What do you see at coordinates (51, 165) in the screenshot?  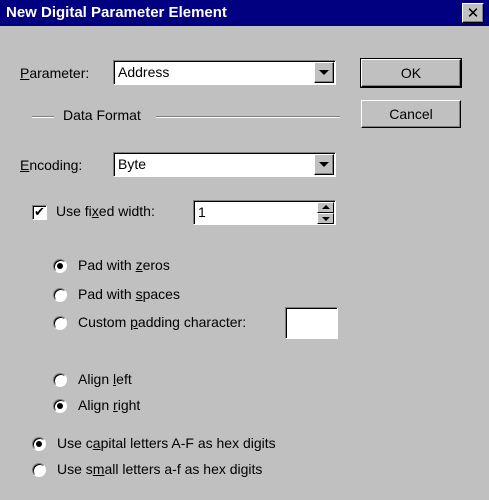 I see `encoding-label: Encoding:` at bounding box center [51, 165].